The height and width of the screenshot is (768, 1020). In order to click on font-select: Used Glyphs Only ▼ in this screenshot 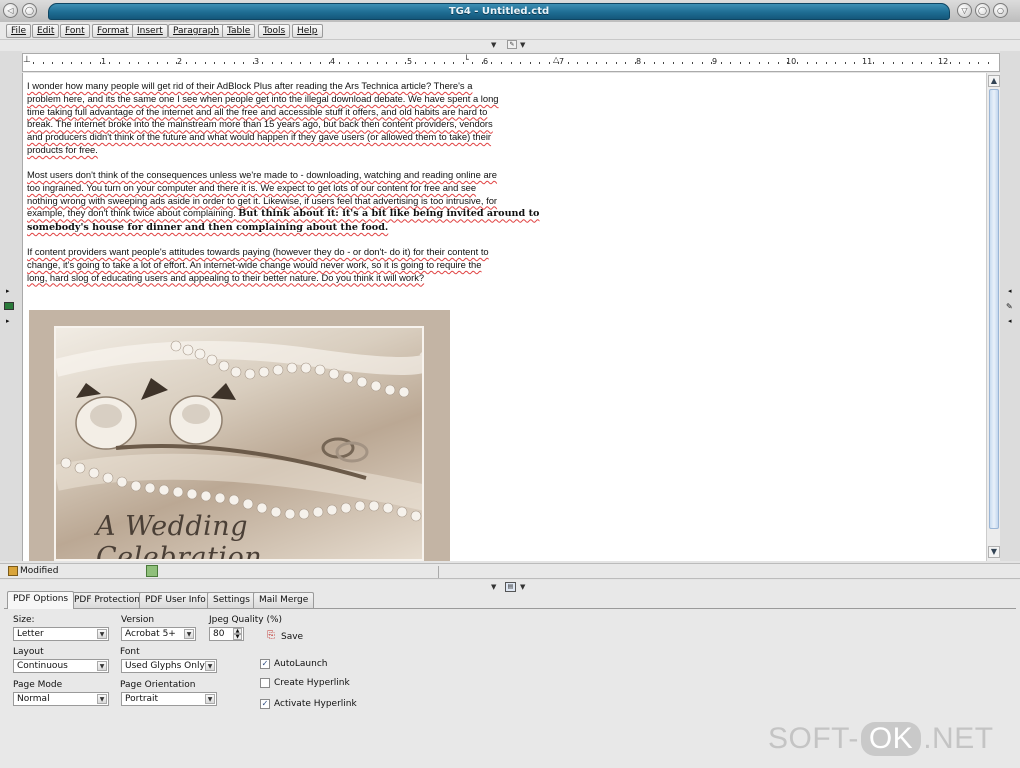, I will do `click(169, 666)`.